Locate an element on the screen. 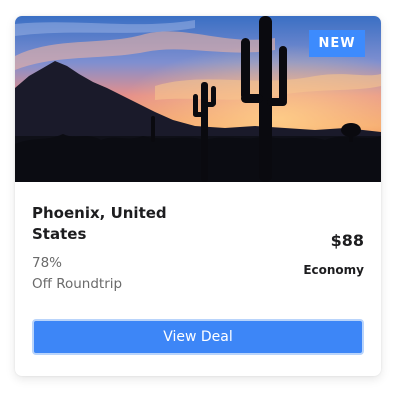 The image size is (400, 400). discount-percent: 78% is located at coordinates (47, 263).